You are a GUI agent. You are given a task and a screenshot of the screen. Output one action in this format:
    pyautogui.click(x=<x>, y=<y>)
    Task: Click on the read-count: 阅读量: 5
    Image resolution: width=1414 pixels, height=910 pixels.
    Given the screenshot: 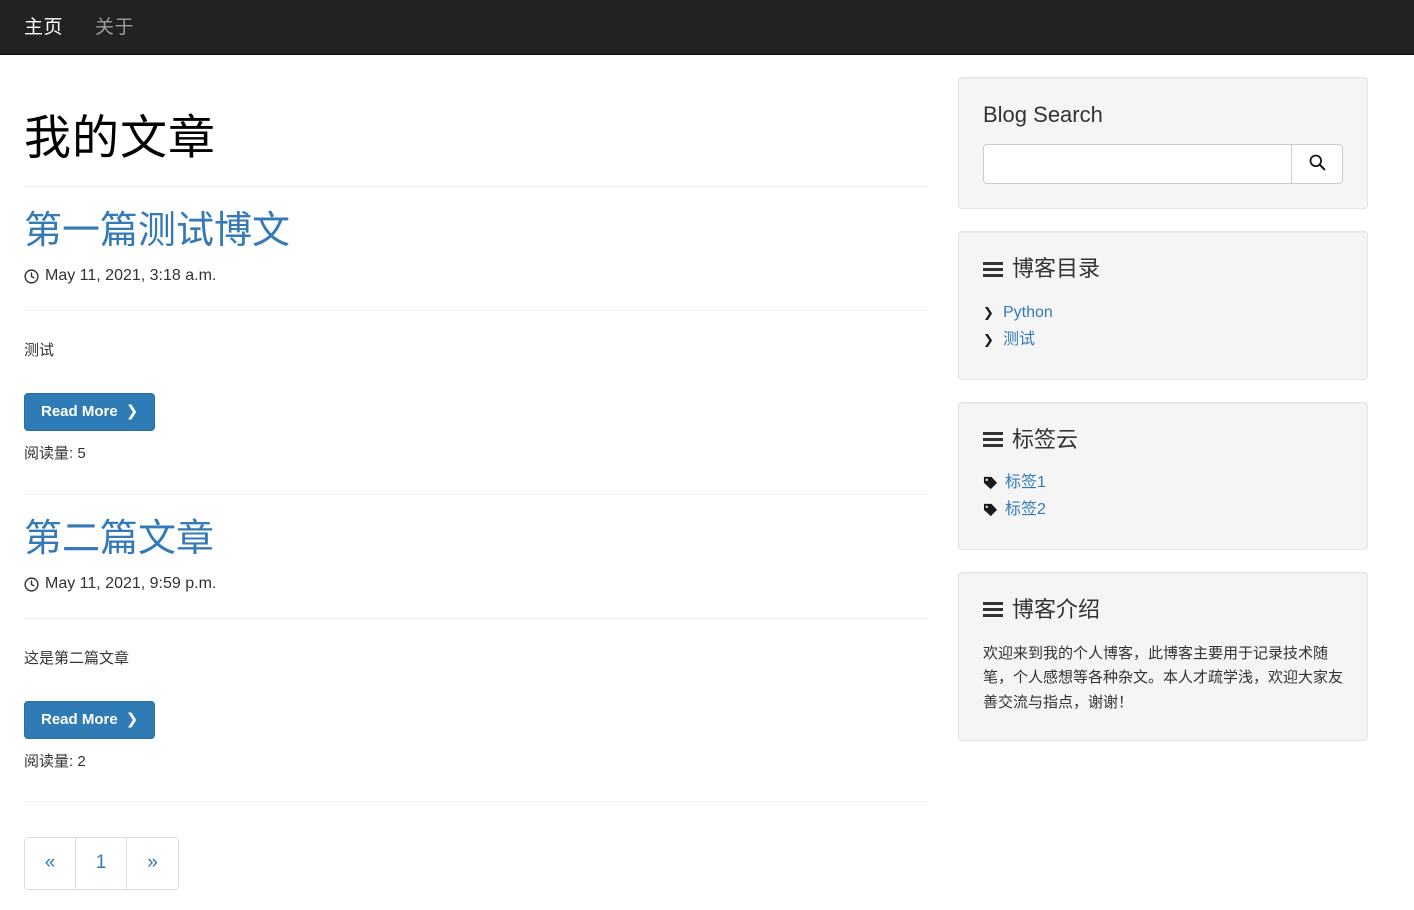 What is the action you would take?
    pyautogui.click(x=55, y=454)
    